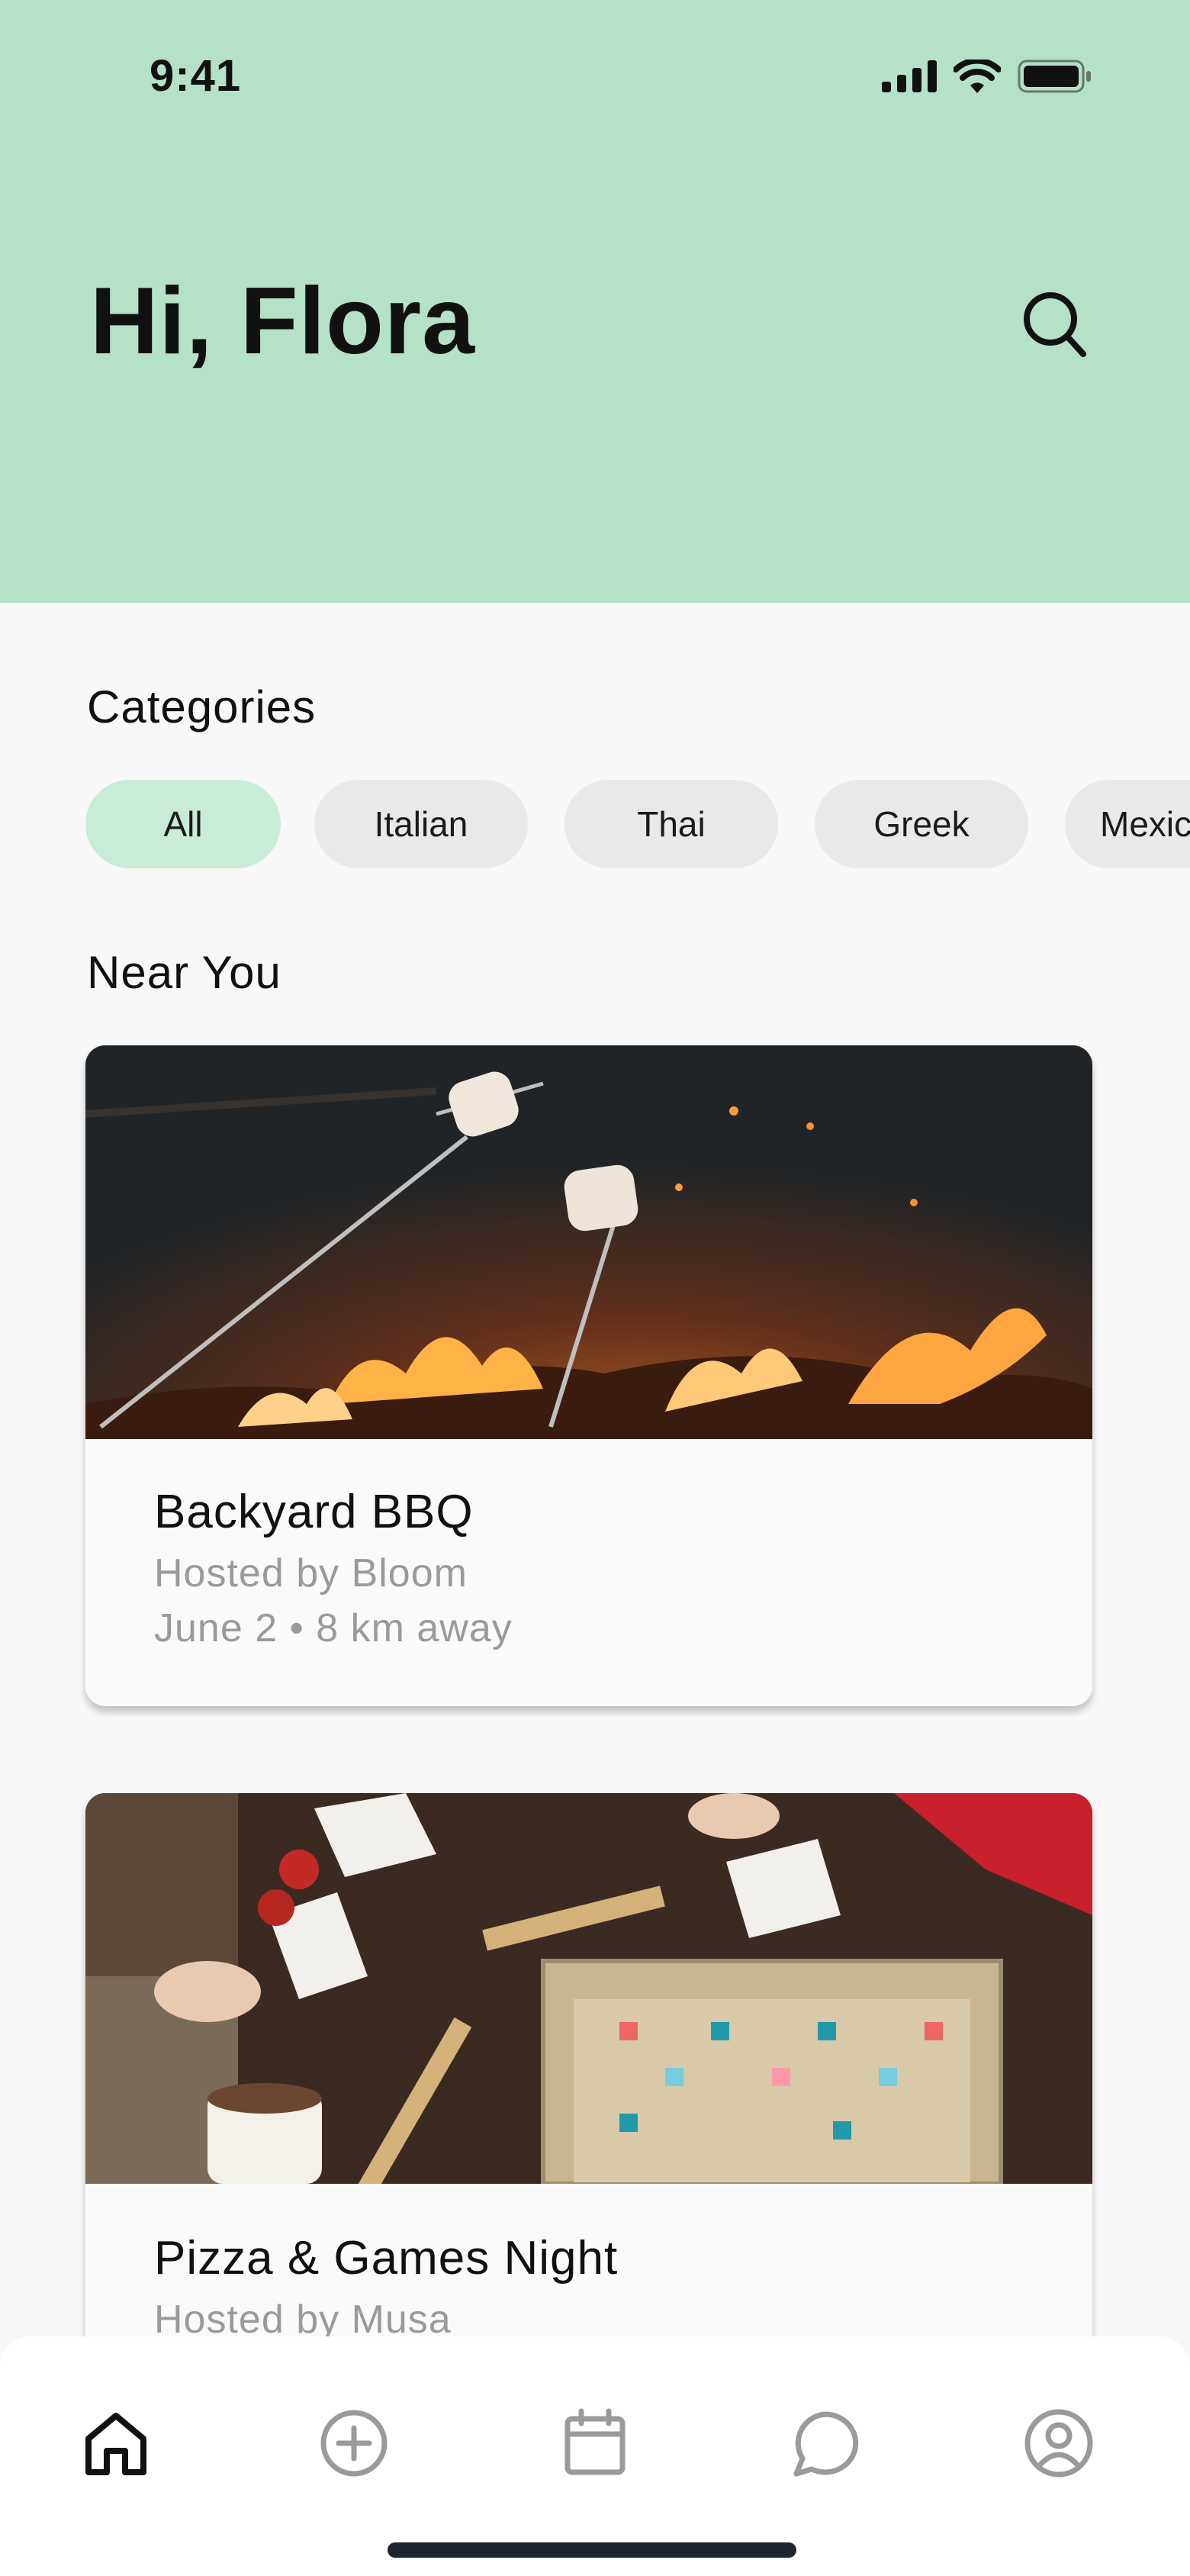 The image size is (1190, 2576). I want to click on event-title: Backyard BBQ, so click(314, 1512).